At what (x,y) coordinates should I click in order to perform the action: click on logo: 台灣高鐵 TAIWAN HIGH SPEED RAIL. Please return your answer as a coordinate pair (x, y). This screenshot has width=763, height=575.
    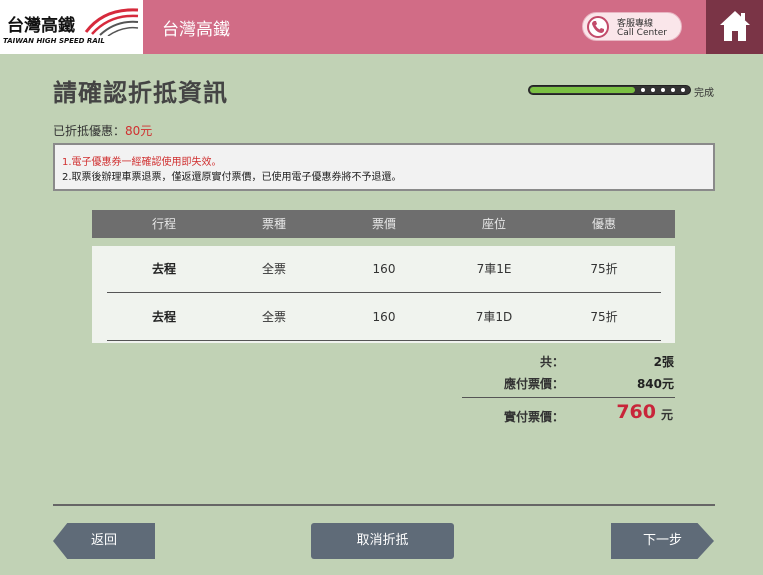
    Looking at the image, I should click on (71, 27).